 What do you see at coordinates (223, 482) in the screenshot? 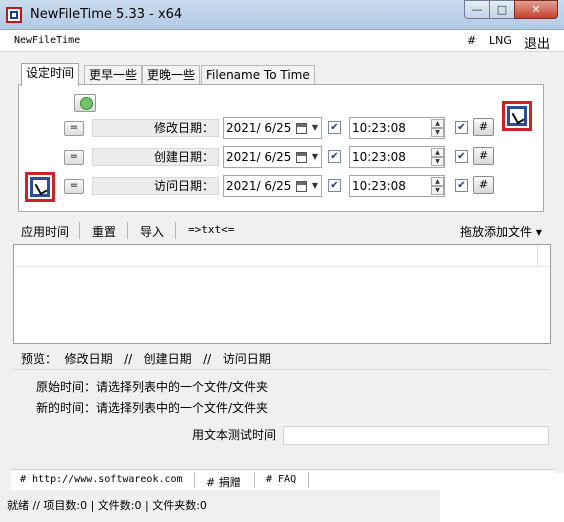
I see `donate-link: # 捐赠` at bounding box center [223, 482].